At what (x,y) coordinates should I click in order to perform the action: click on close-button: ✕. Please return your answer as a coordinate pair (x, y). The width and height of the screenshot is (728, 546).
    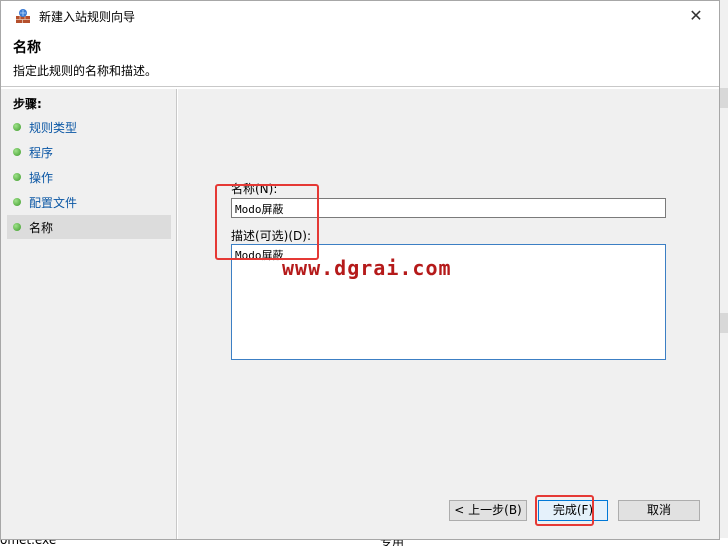
    Looking at the image, I should click on (696, 16).